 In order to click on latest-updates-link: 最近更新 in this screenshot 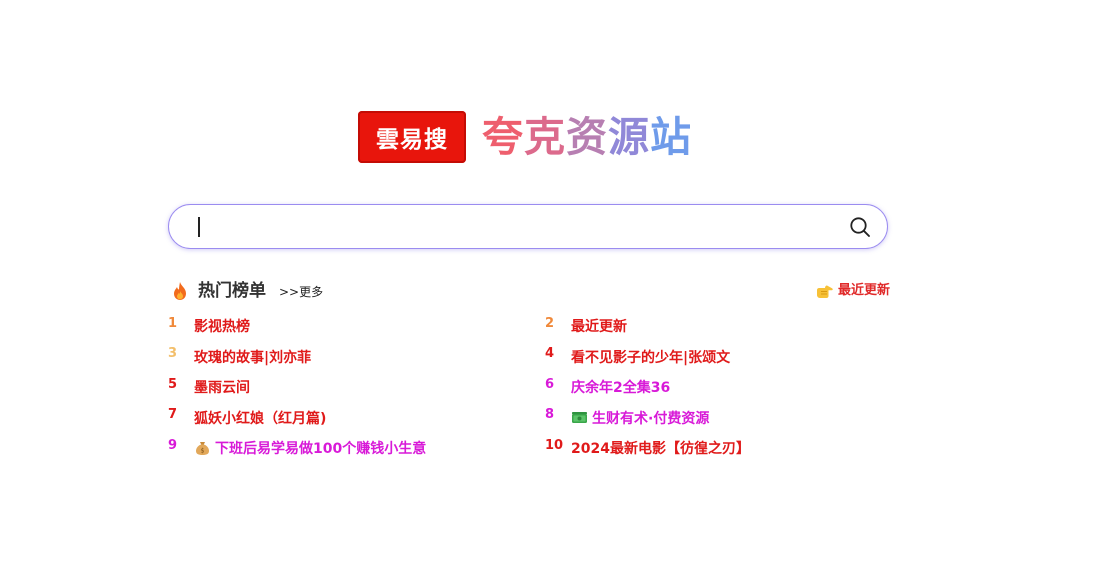, I will do `click(853, 291)`.